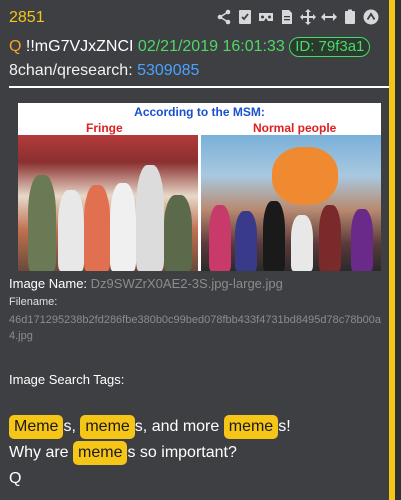  What do you see at coordinates (179, 426) in the screenshot?
I see `message-text: s, and more` at bounding box center [179, 426].